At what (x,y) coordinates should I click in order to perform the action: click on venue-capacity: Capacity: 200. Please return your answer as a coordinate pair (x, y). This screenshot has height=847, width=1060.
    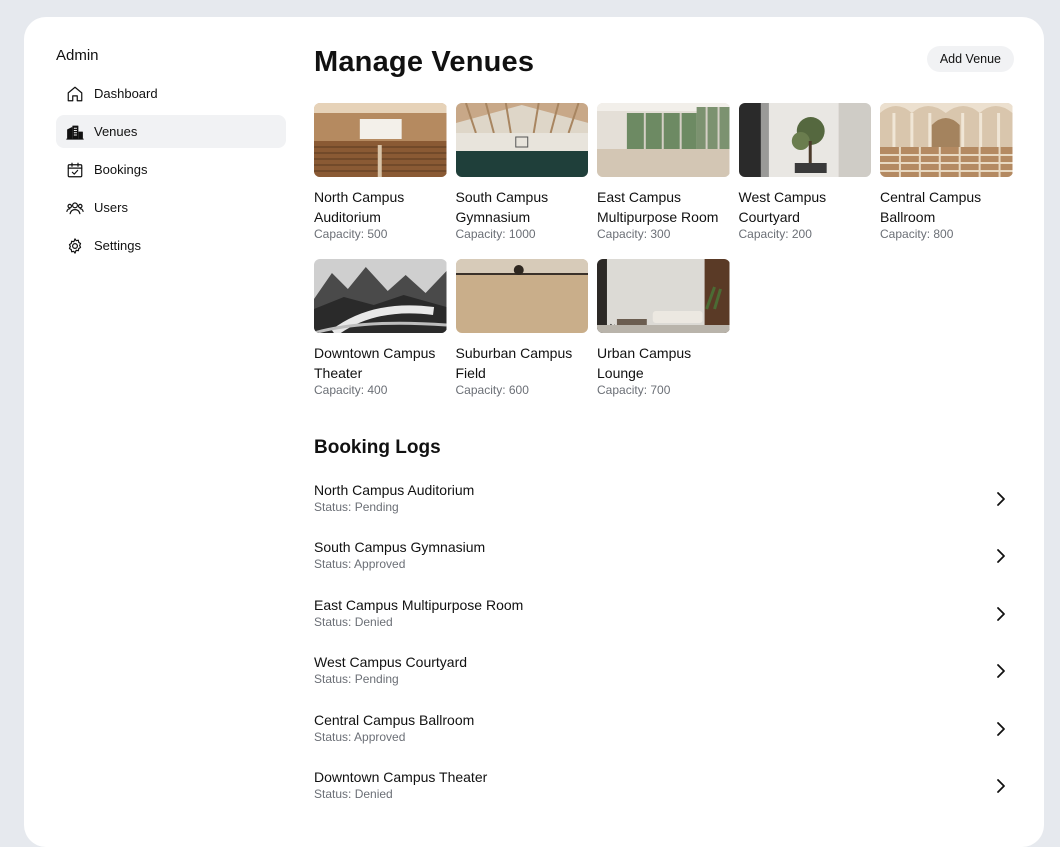
    Looking at the image, I should click on (775, 234).